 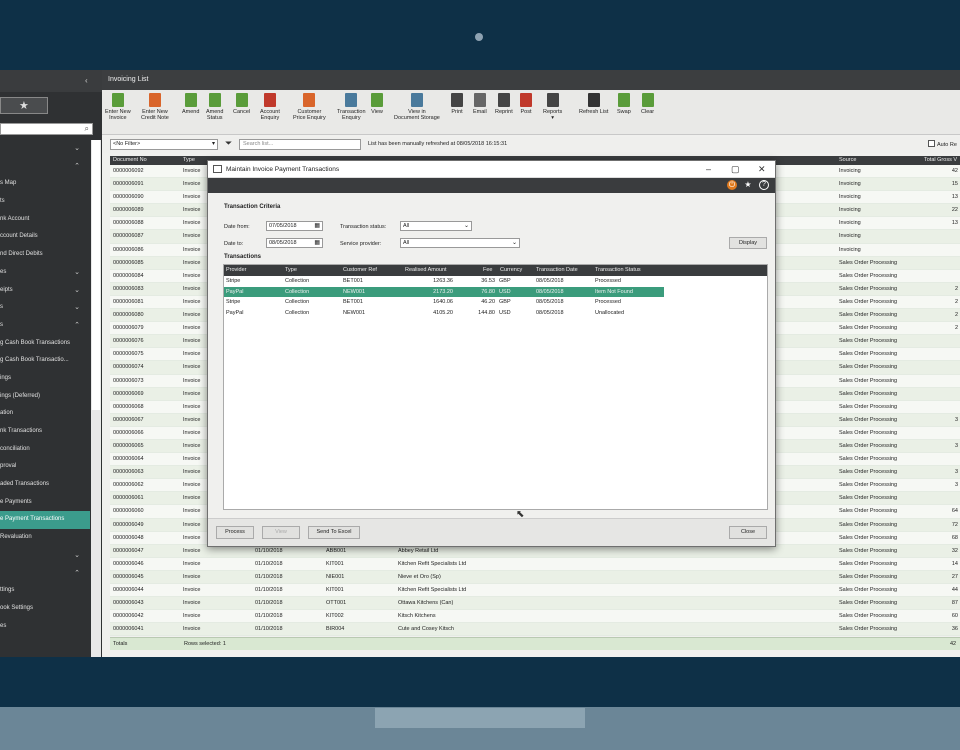 I want to click on sidebar-item: e Payment Transactions, so click(x=45, y=520).